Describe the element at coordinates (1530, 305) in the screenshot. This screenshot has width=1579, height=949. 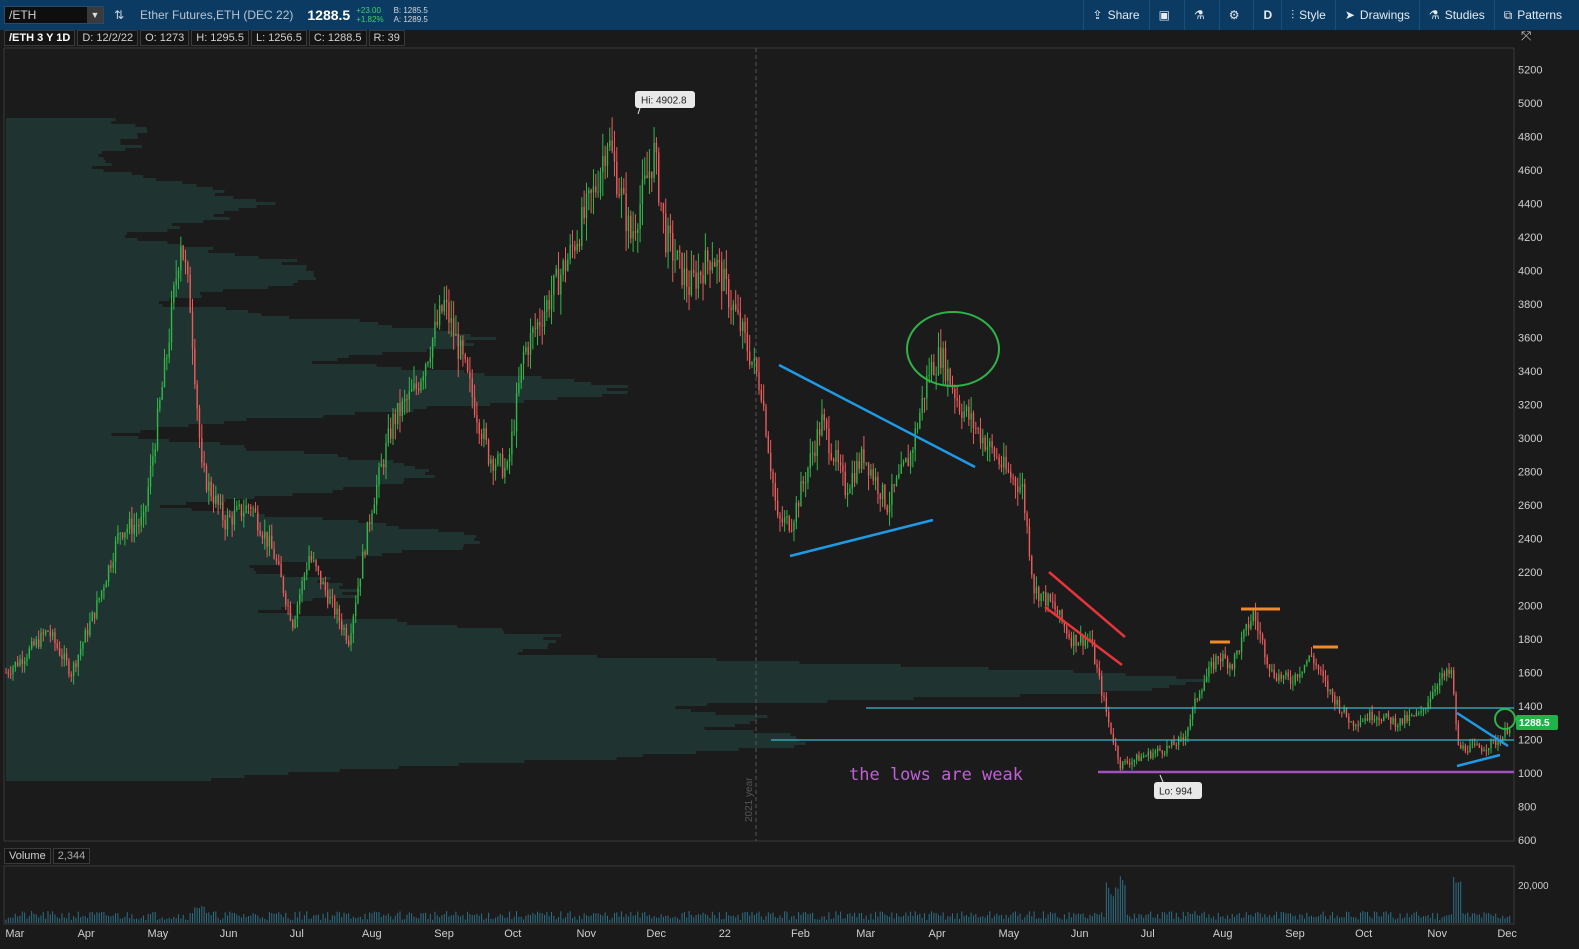
I see `price-tick: 3800` at that location.